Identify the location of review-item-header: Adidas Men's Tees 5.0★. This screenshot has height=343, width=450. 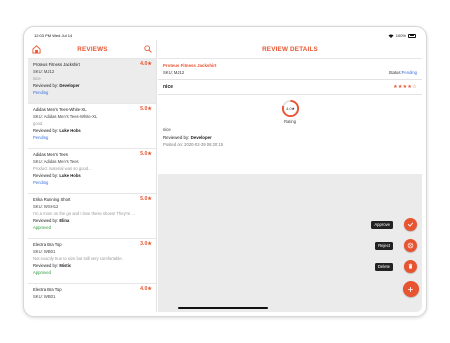
(92, 154).